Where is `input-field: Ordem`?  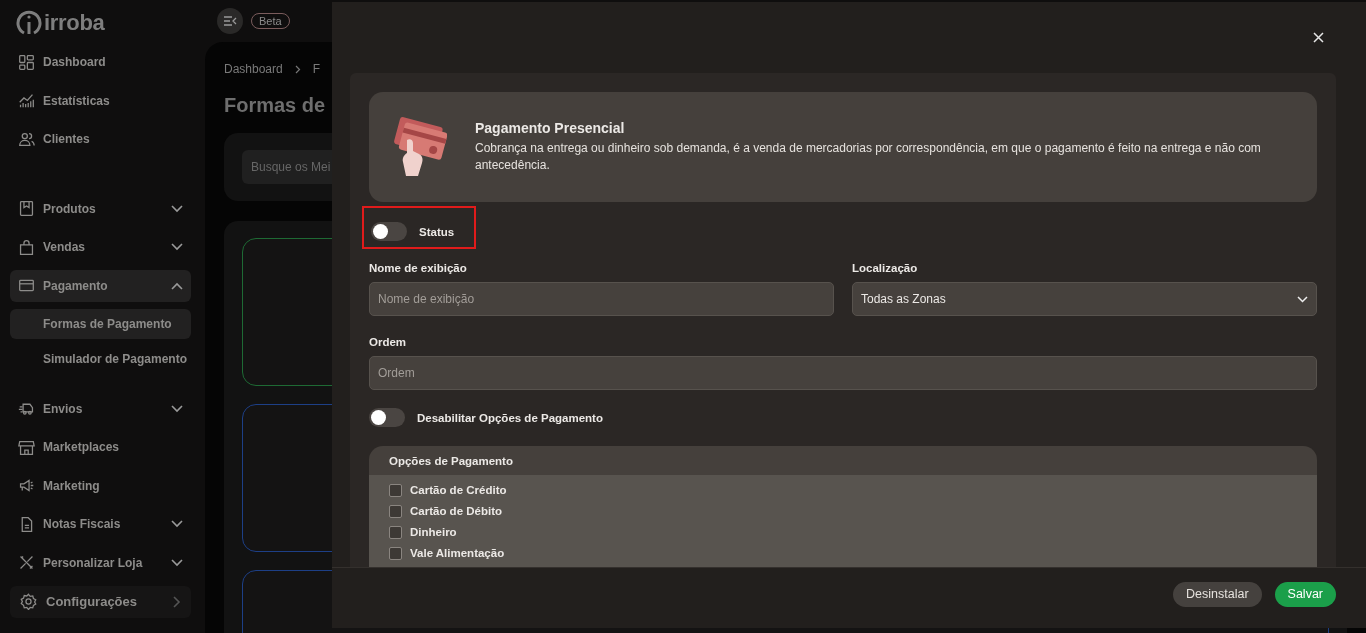
input-field: Ordem is located at coordinates (843, 373).